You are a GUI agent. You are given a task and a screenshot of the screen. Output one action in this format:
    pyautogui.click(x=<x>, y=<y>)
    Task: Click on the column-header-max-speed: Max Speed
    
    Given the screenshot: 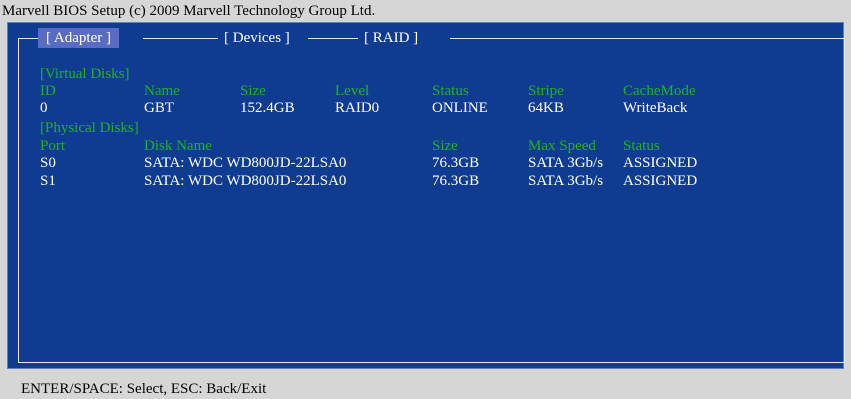 What is the action you would take?
    pyautogui.click(x=562, y=146)
    